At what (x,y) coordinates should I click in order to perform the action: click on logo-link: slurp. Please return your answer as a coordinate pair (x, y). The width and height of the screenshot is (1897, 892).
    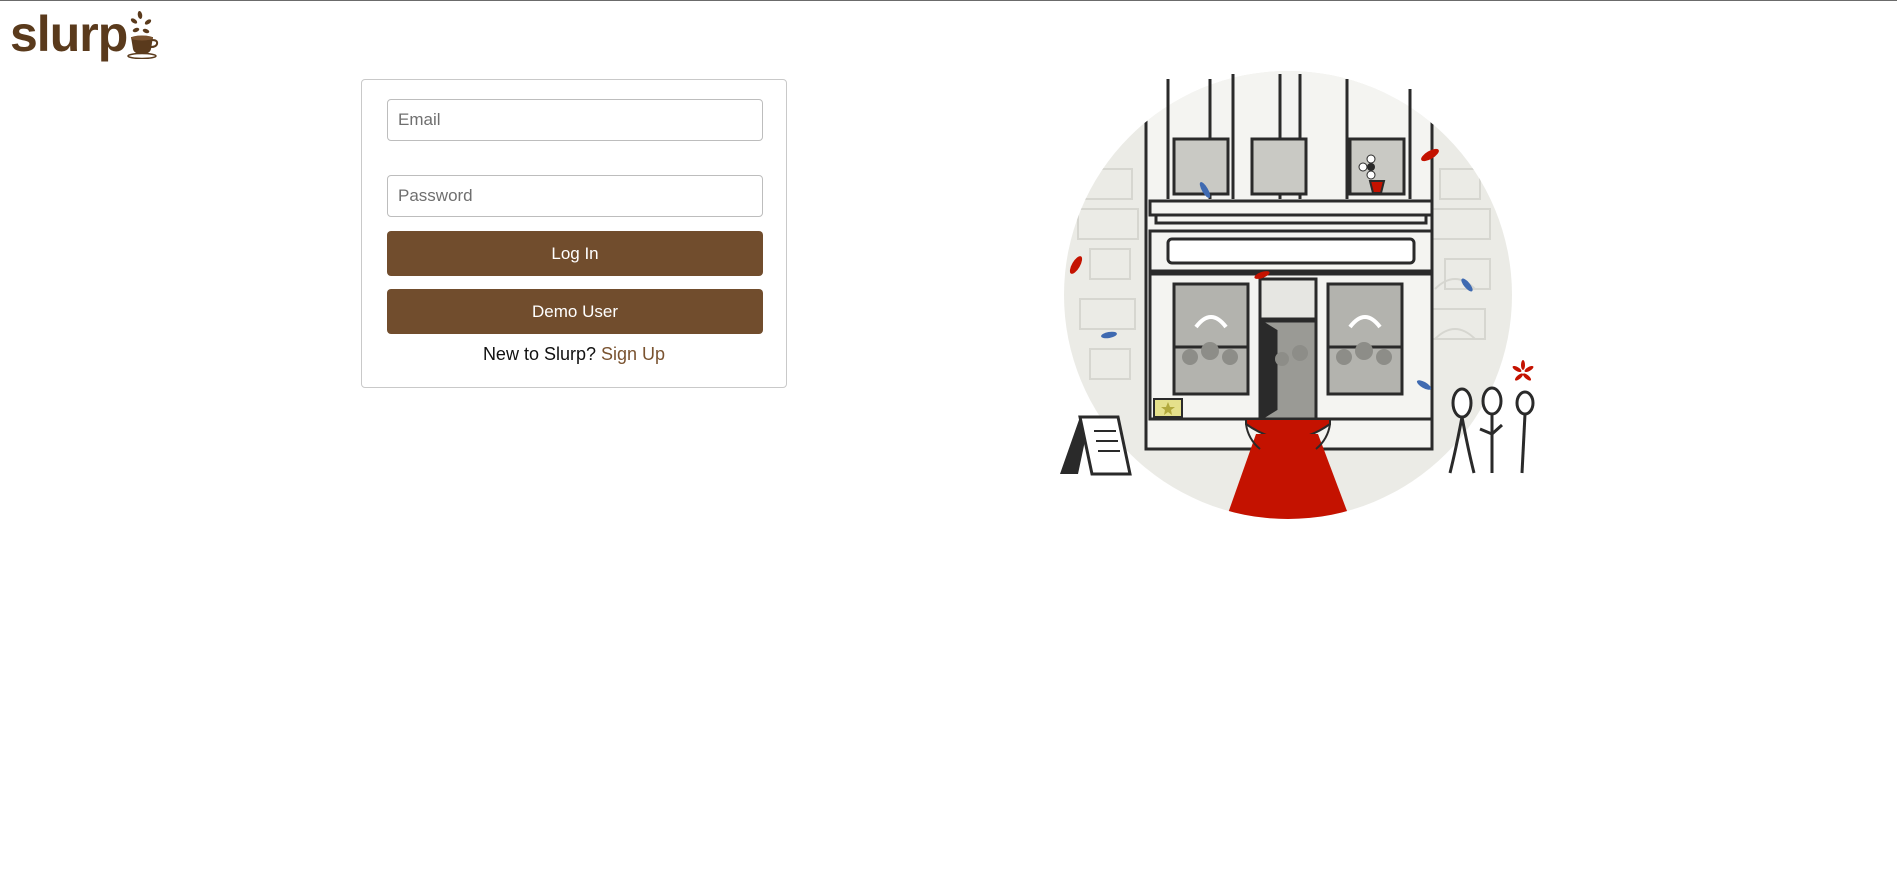
    Looking at the image, I should click on (85, 34).